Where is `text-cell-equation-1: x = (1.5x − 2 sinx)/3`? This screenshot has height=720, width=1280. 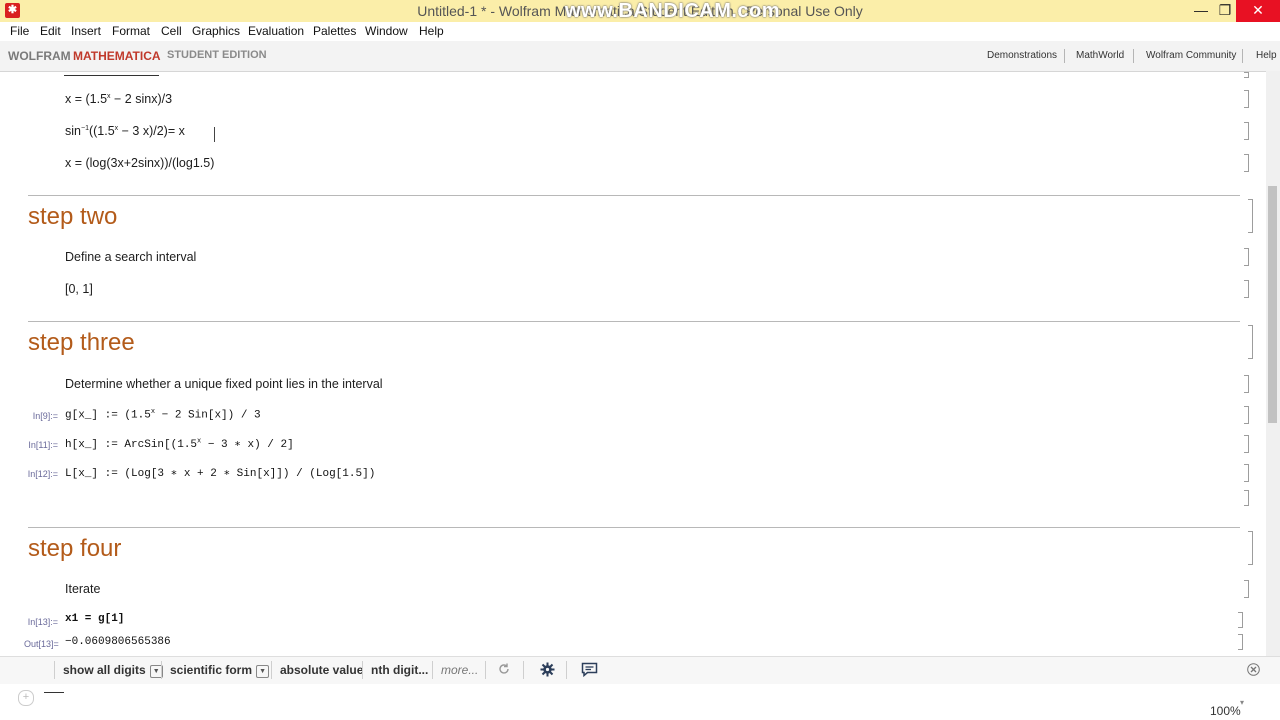 text-cell-equation-1: x = (1.5x − 2 sinx)/3 is located at coordinates (118, 99).